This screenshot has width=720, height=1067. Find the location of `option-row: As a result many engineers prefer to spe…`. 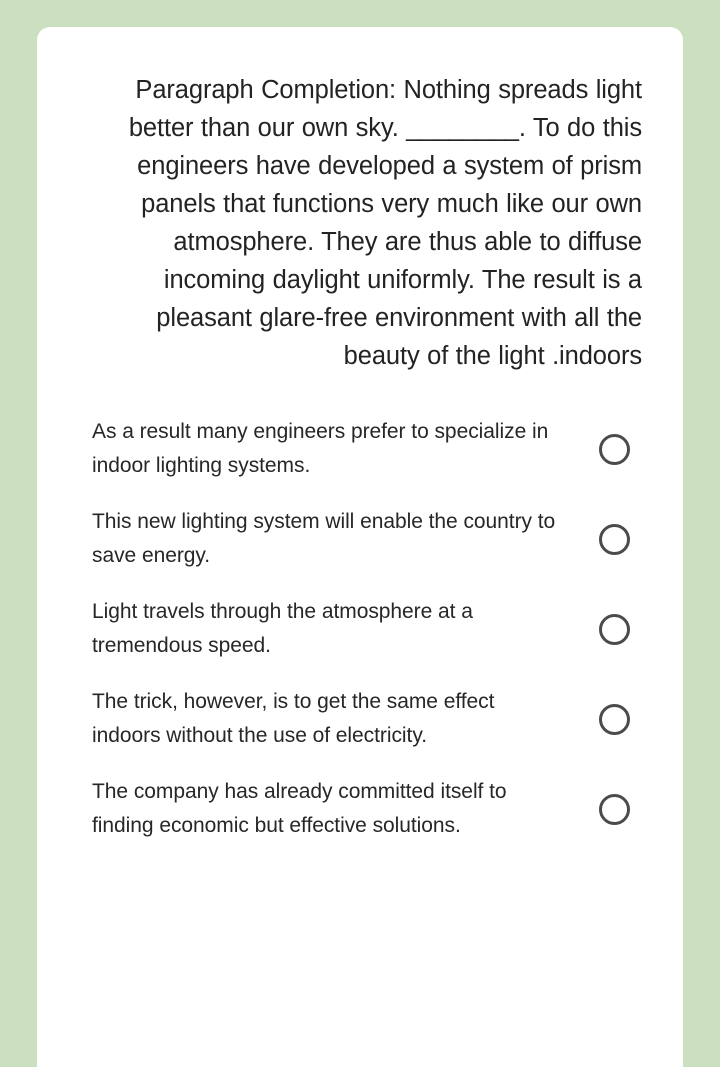

option-row: As a result many engineers prefer to spe… is located at coordinates (367, 449).